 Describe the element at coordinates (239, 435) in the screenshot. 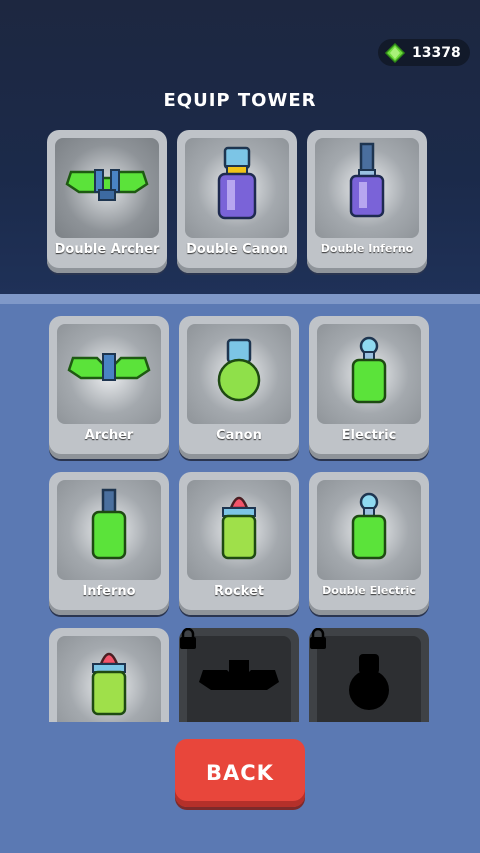

I see `tower-label: Canon` at that location.